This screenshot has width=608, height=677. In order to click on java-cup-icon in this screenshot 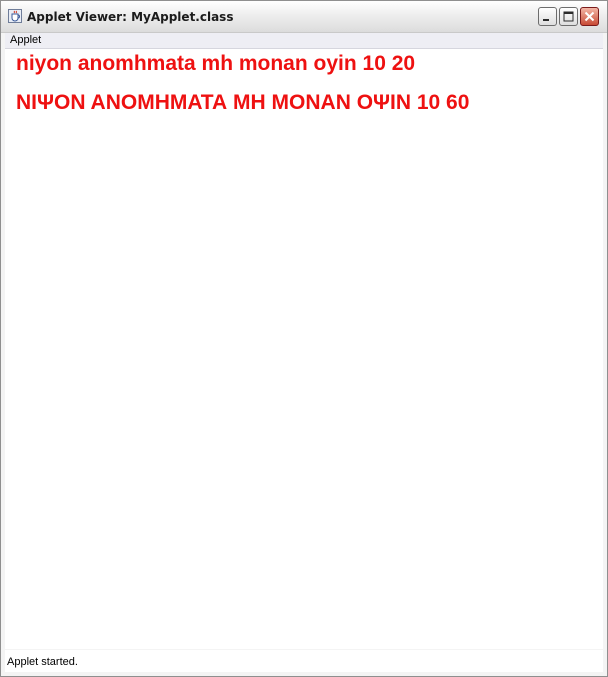, I will do `click(15, 16)`.